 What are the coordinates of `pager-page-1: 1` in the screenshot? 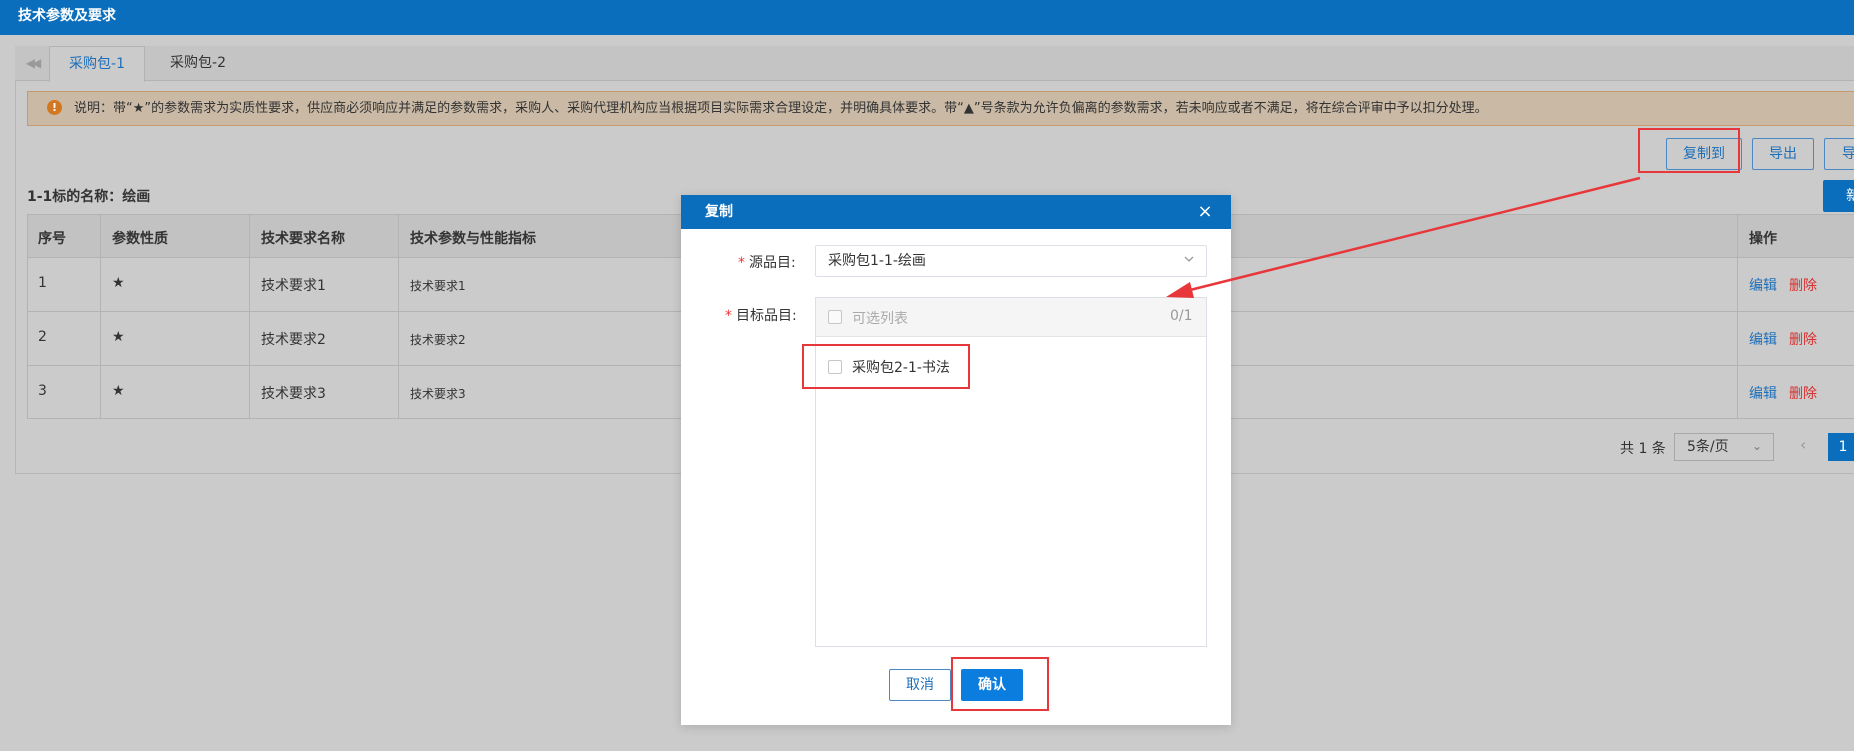 It's located at (1841, 447).